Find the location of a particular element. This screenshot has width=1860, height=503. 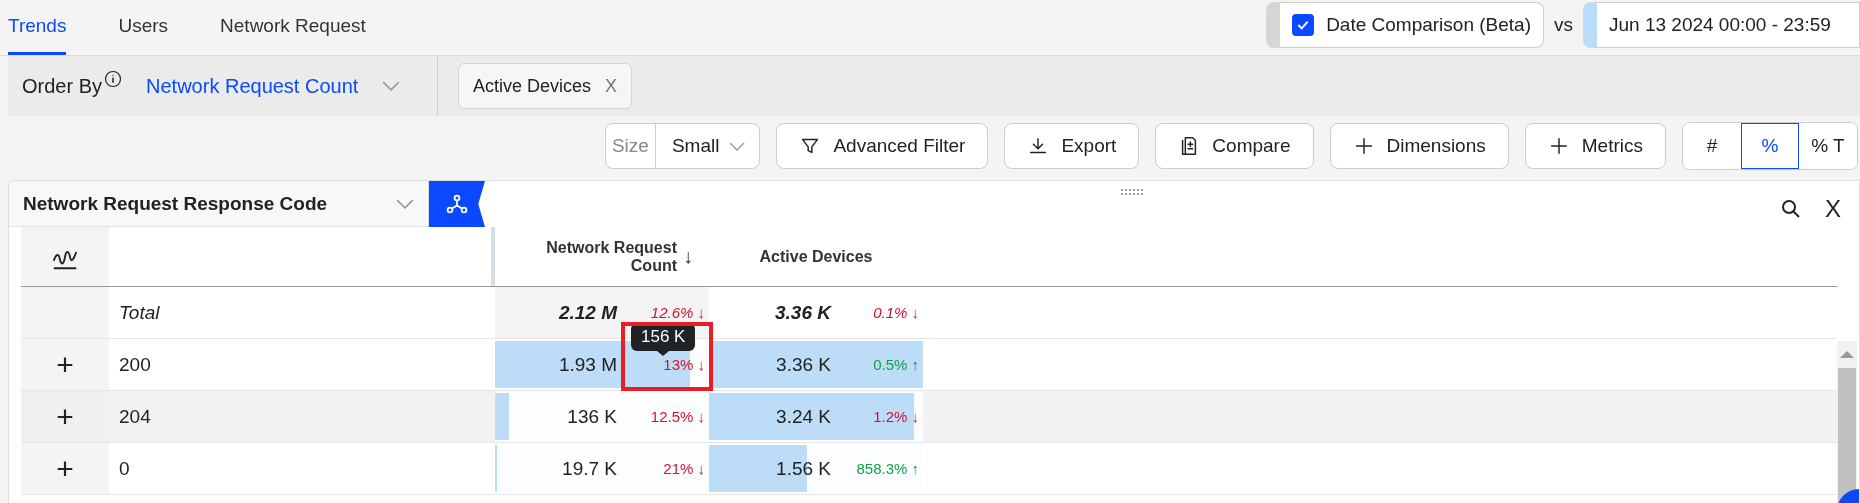

column-header: Active Devices is located at coordinates (816, 256).